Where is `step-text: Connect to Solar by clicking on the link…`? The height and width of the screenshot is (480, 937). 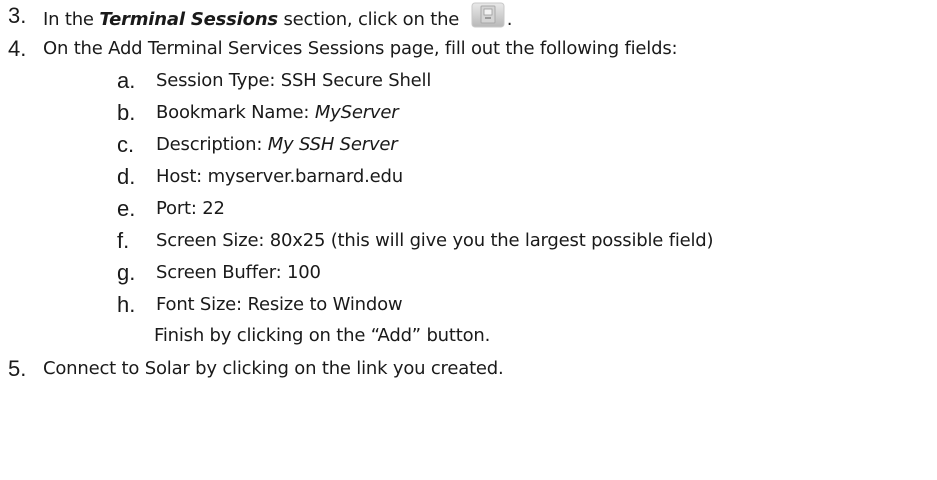
step-text: Connect to Solar by clicking on the link… is located at coordinates (273, 368).